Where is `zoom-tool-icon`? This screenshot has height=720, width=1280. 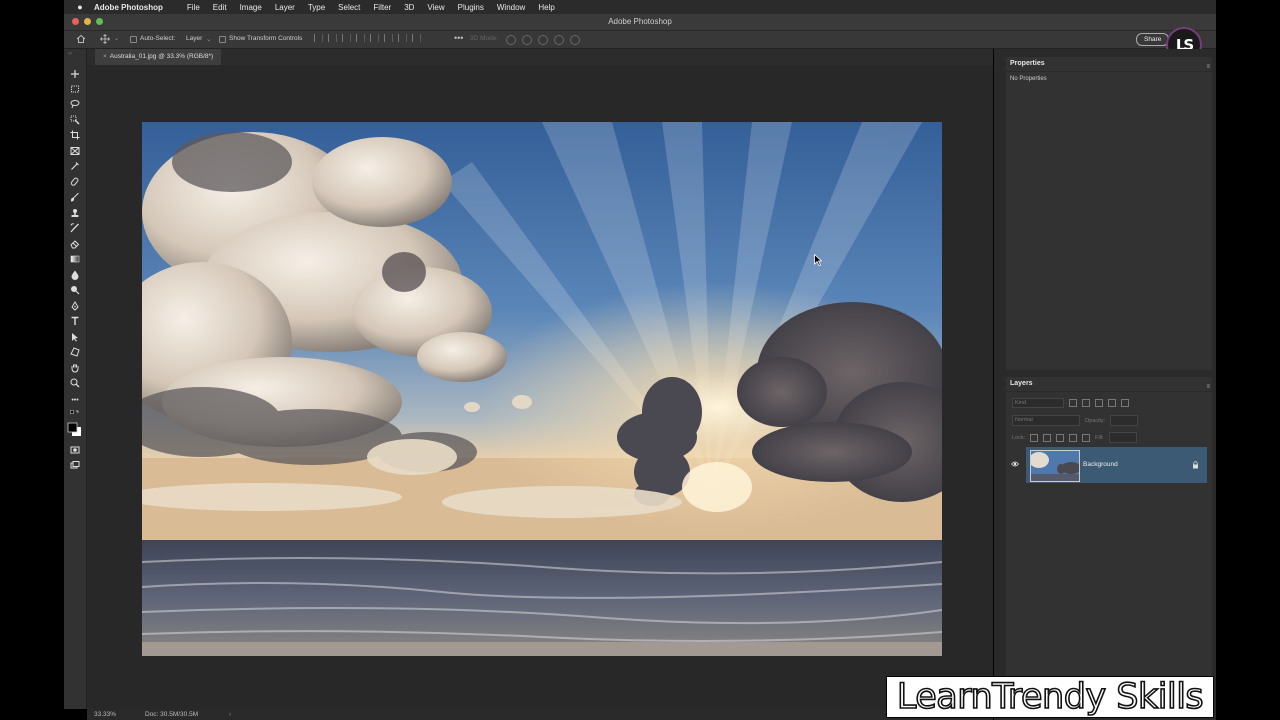
zoom-tool-icon is located at coordinates (75, 383).